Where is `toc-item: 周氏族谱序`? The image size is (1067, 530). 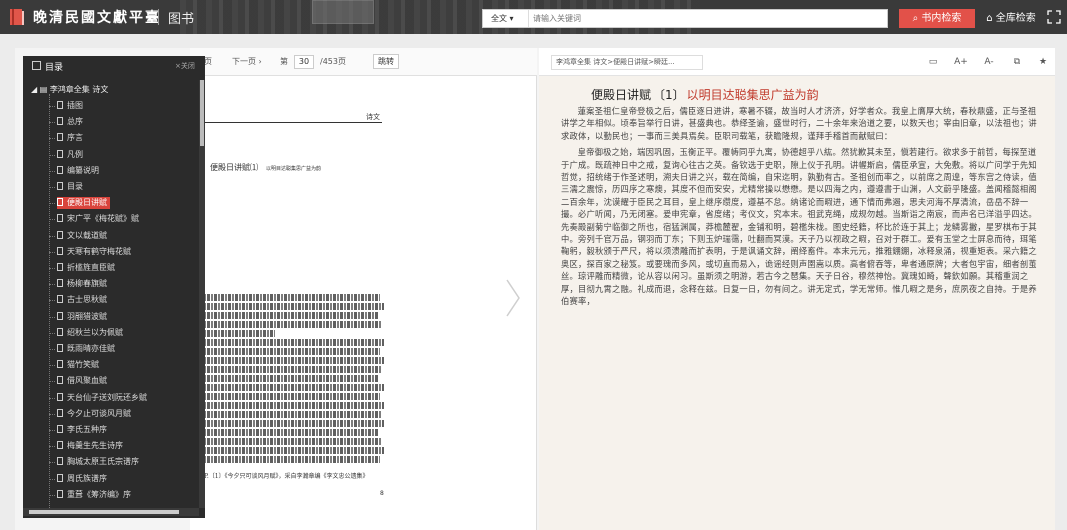 toc-item: 周氏族谱序 is located at coordinates (82, 479).